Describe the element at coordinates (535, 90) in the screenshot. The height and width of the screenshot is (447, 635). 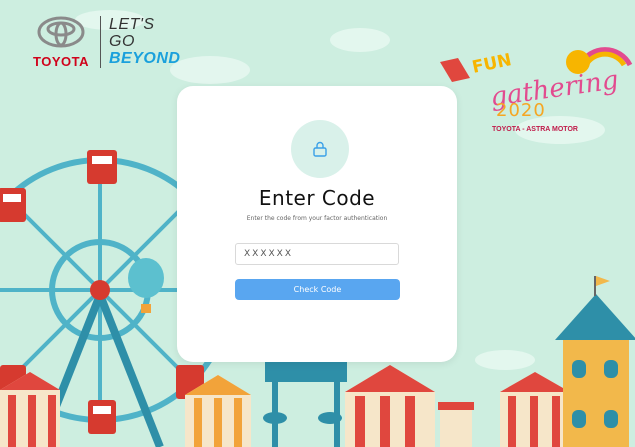
I see `event-logo: FUN gathering 2020 TOYOTA - ASTRA MOTOR` at that location.